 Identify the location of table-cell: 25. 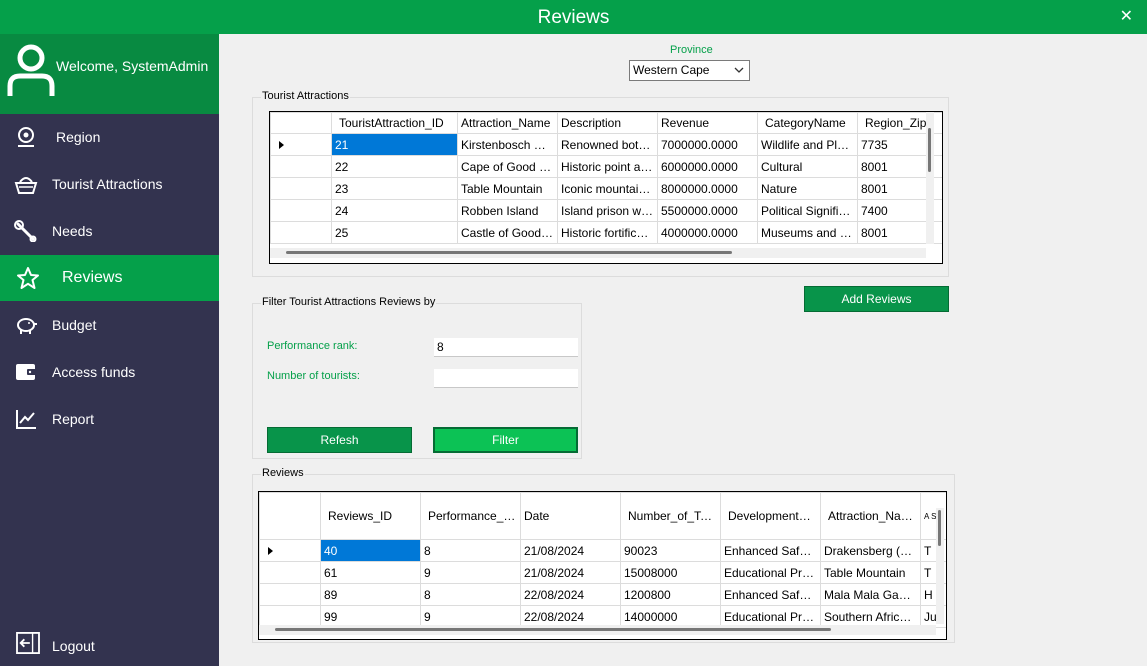
(394, 232).